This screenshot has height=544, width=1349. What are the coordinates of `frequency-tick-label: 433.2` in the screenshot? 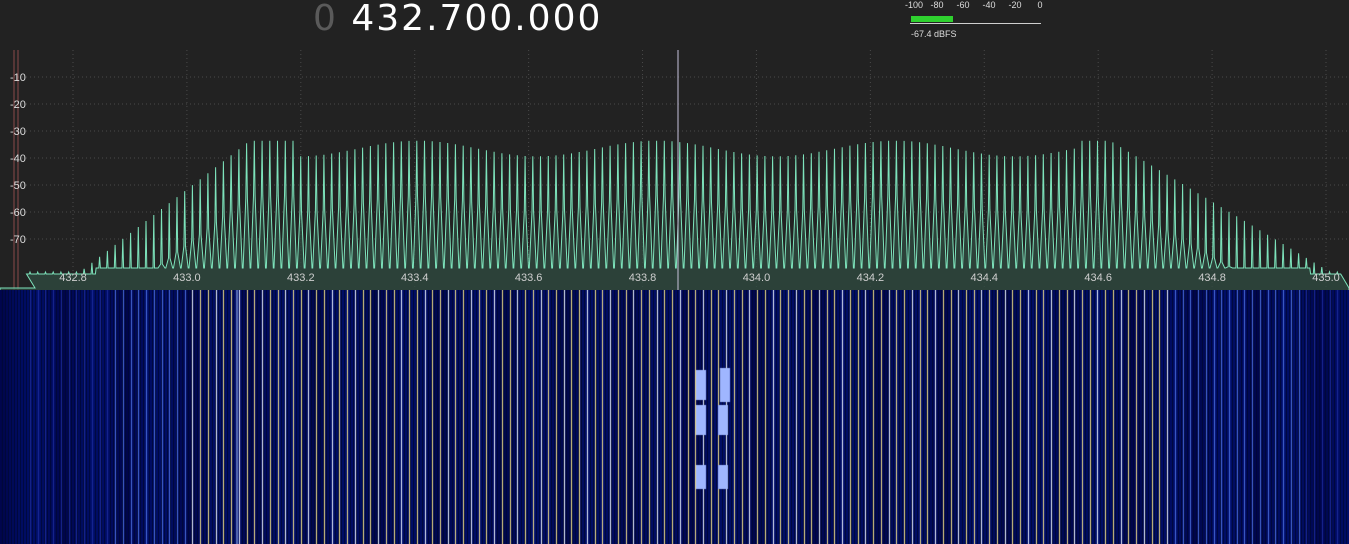 It's located at (301, 278).